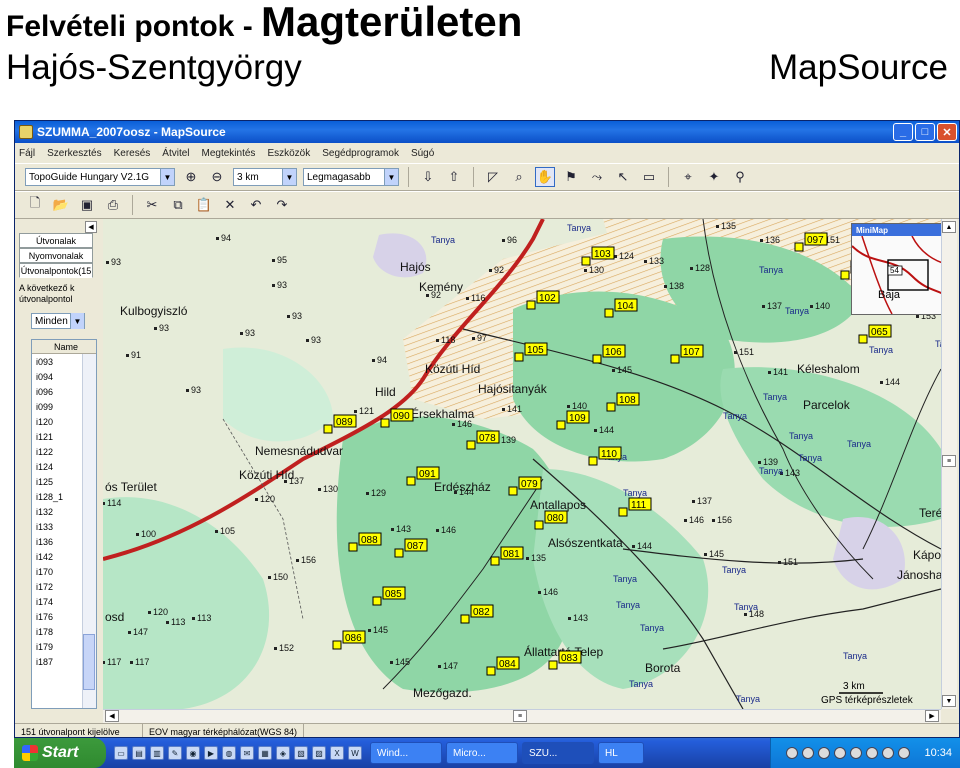 The height and width of the screenshot is (768, 960). What do you see at coordinates (56, 255) in the screenshot?
I see `tab-tracks: Nyomvonalak` at bounding box center [56, 255].